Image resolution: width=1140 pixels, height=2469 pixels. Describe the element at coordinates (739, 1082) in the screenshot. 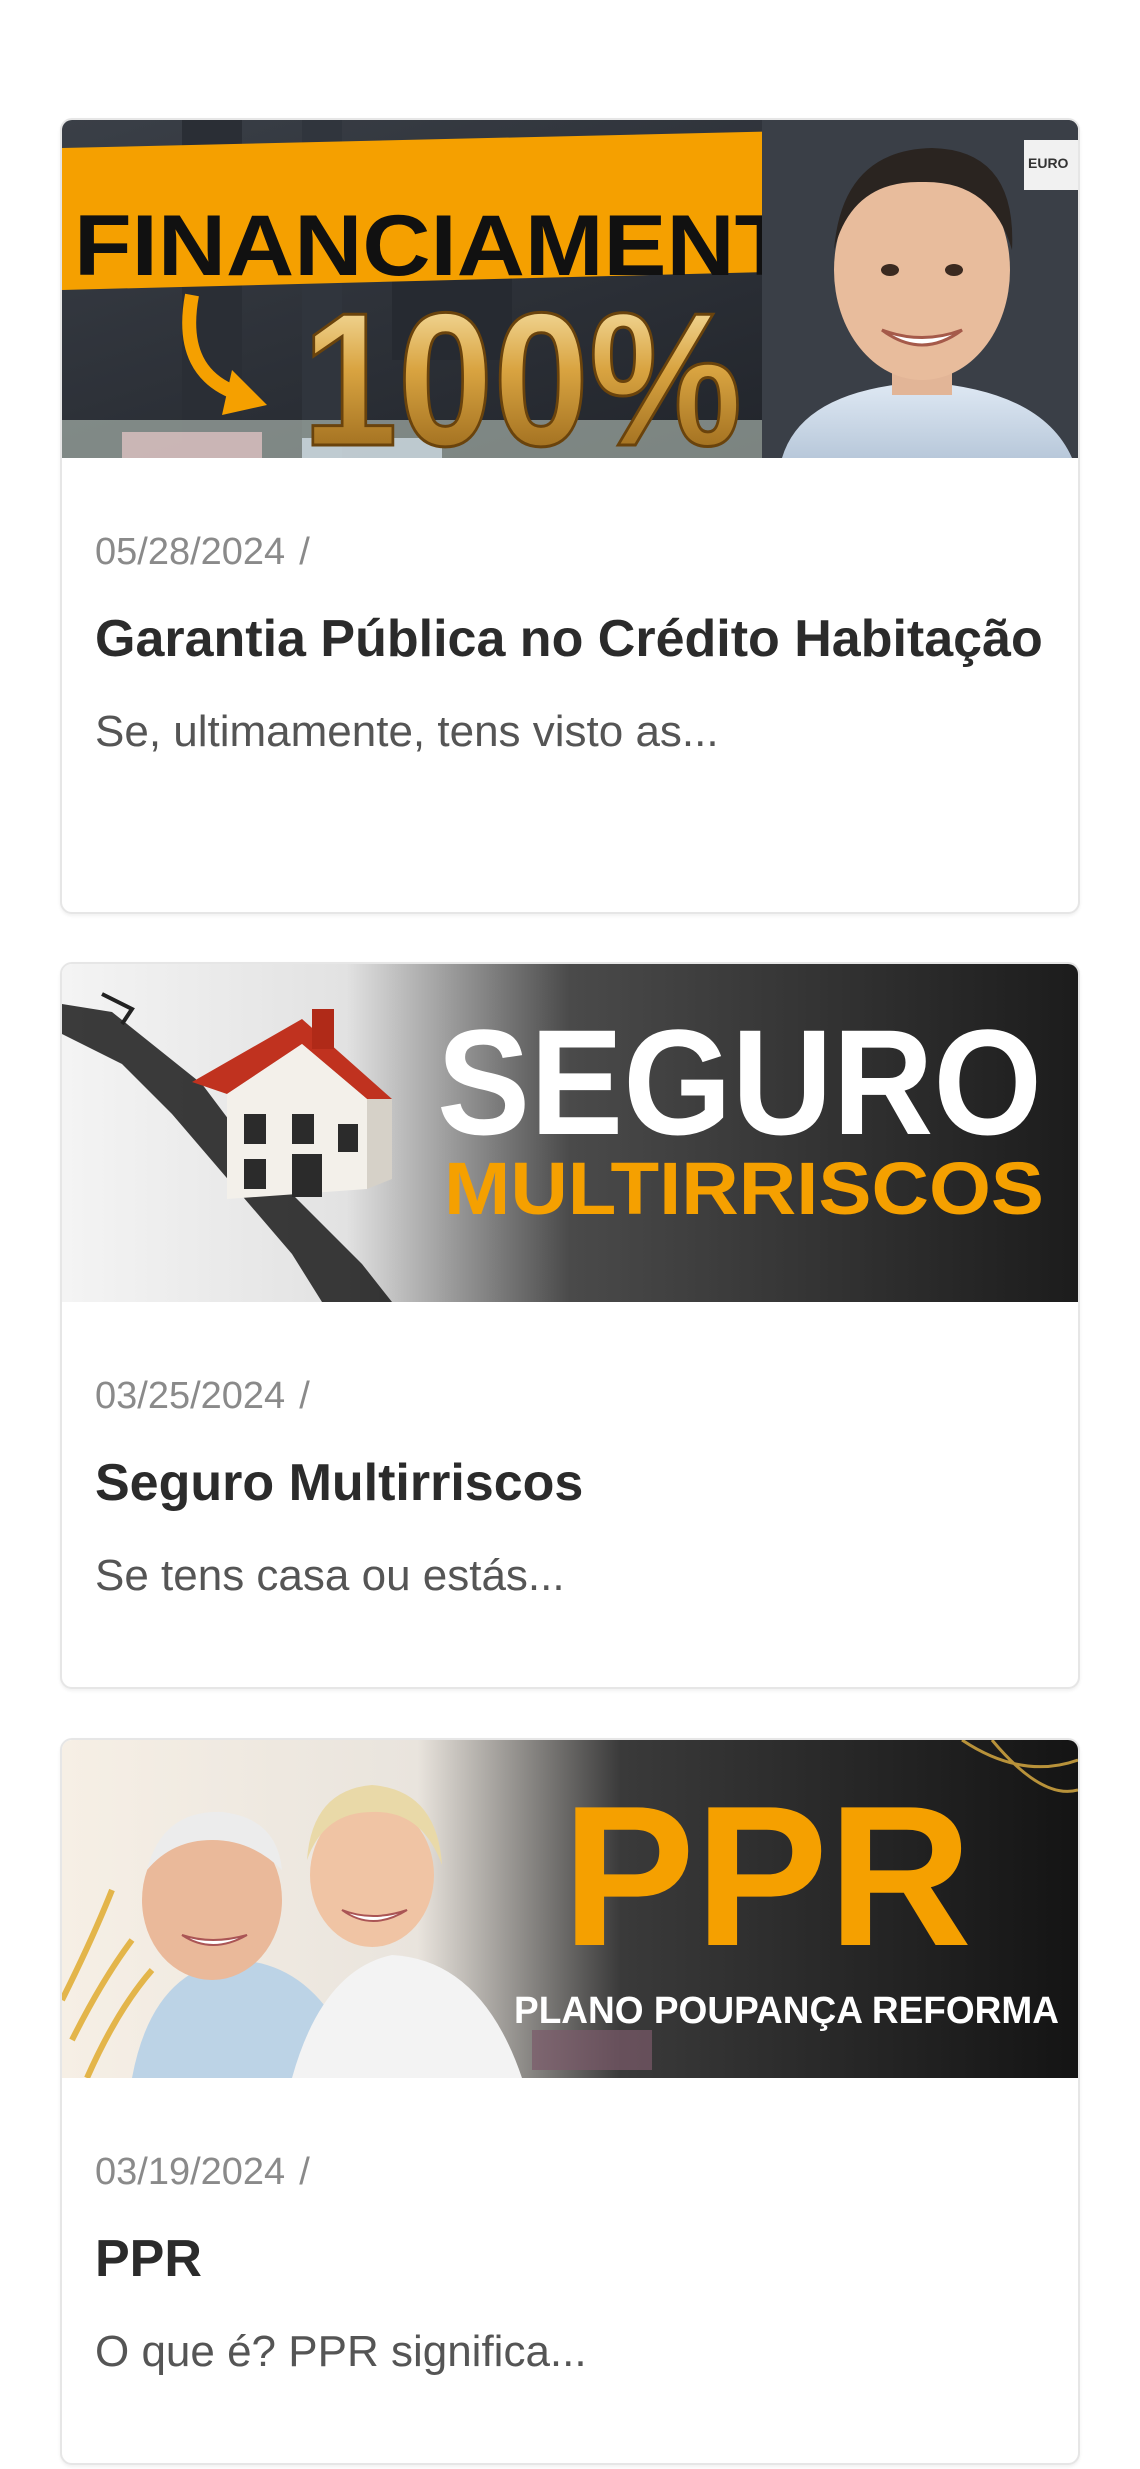

I see `thumbnail-headline: SEGURO` at that location.